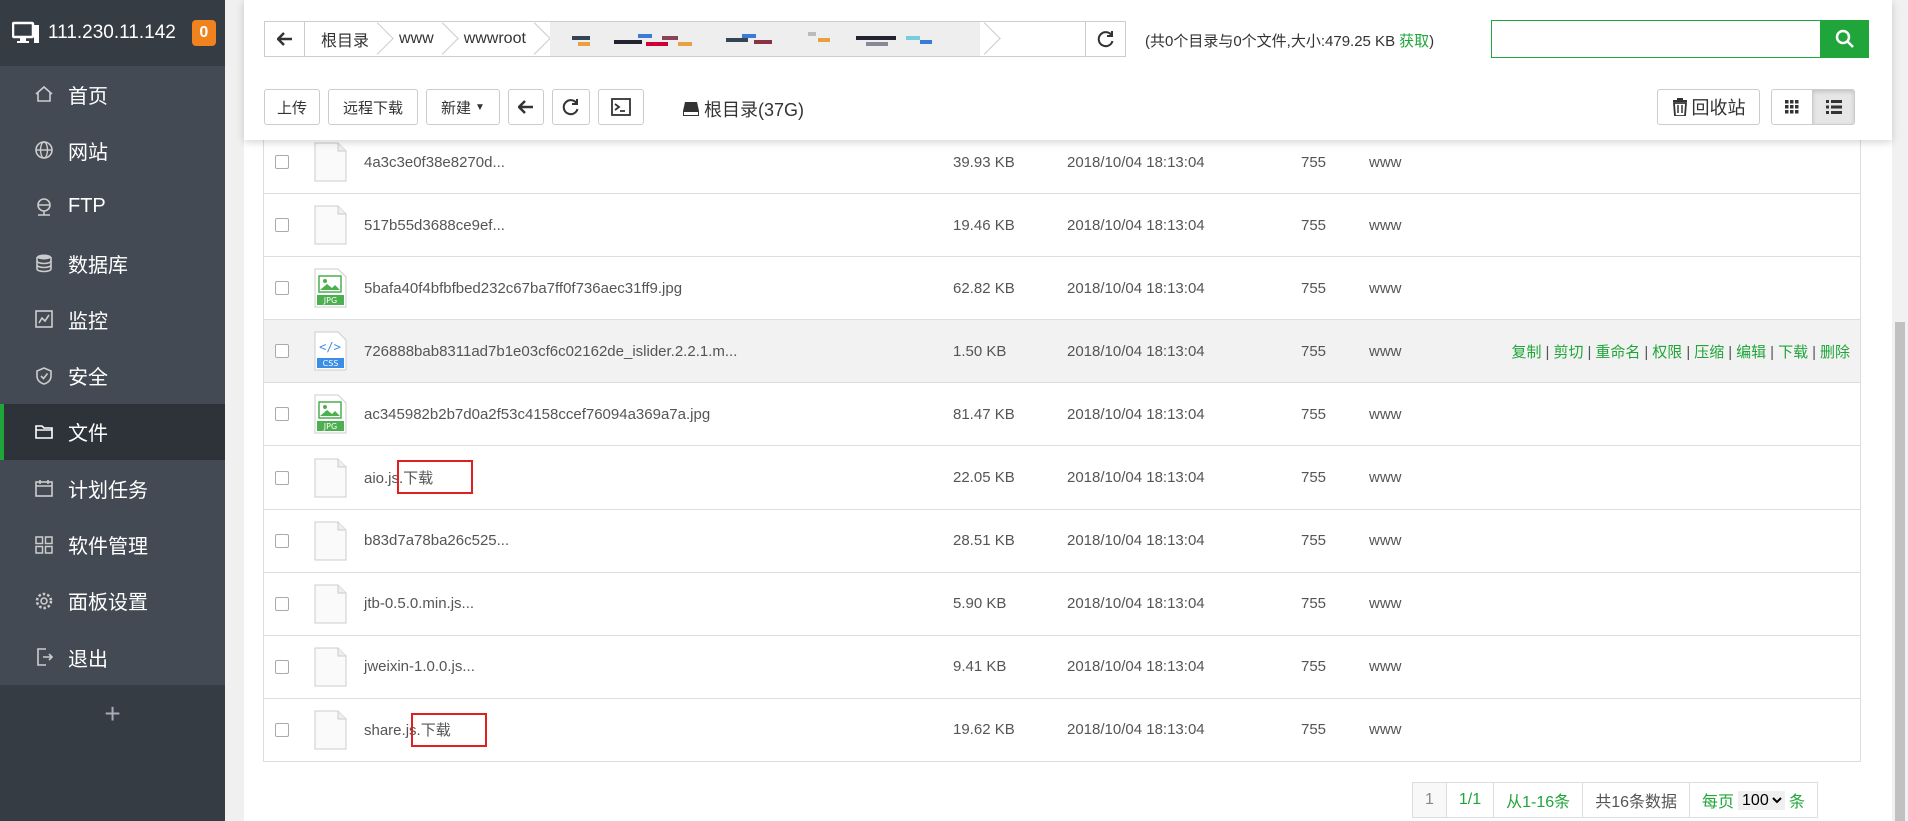  I want to click on database-icon, so click(44, 263).